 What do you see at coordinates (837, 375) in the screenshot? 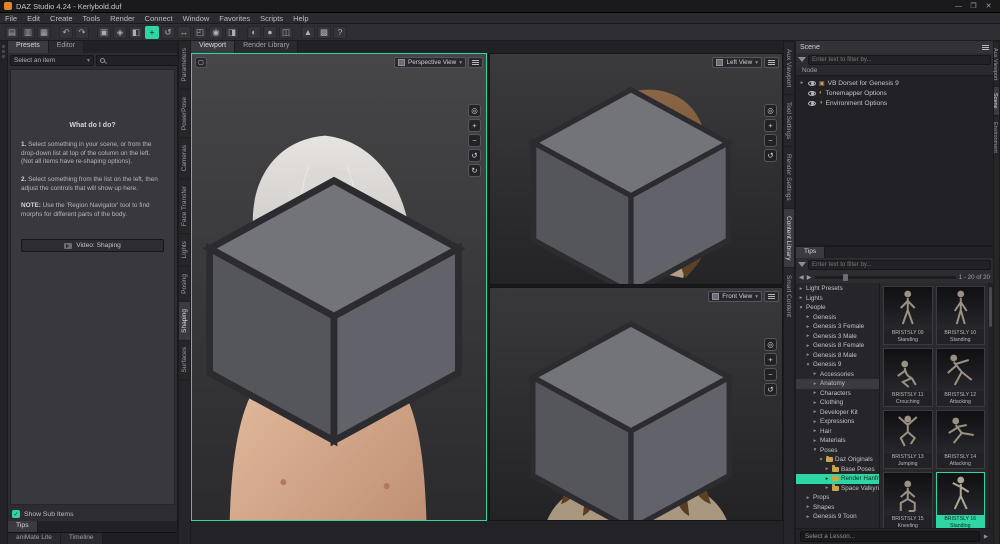
I see `tree-item: ▸ Accessories` at bounding box center [837, 375].